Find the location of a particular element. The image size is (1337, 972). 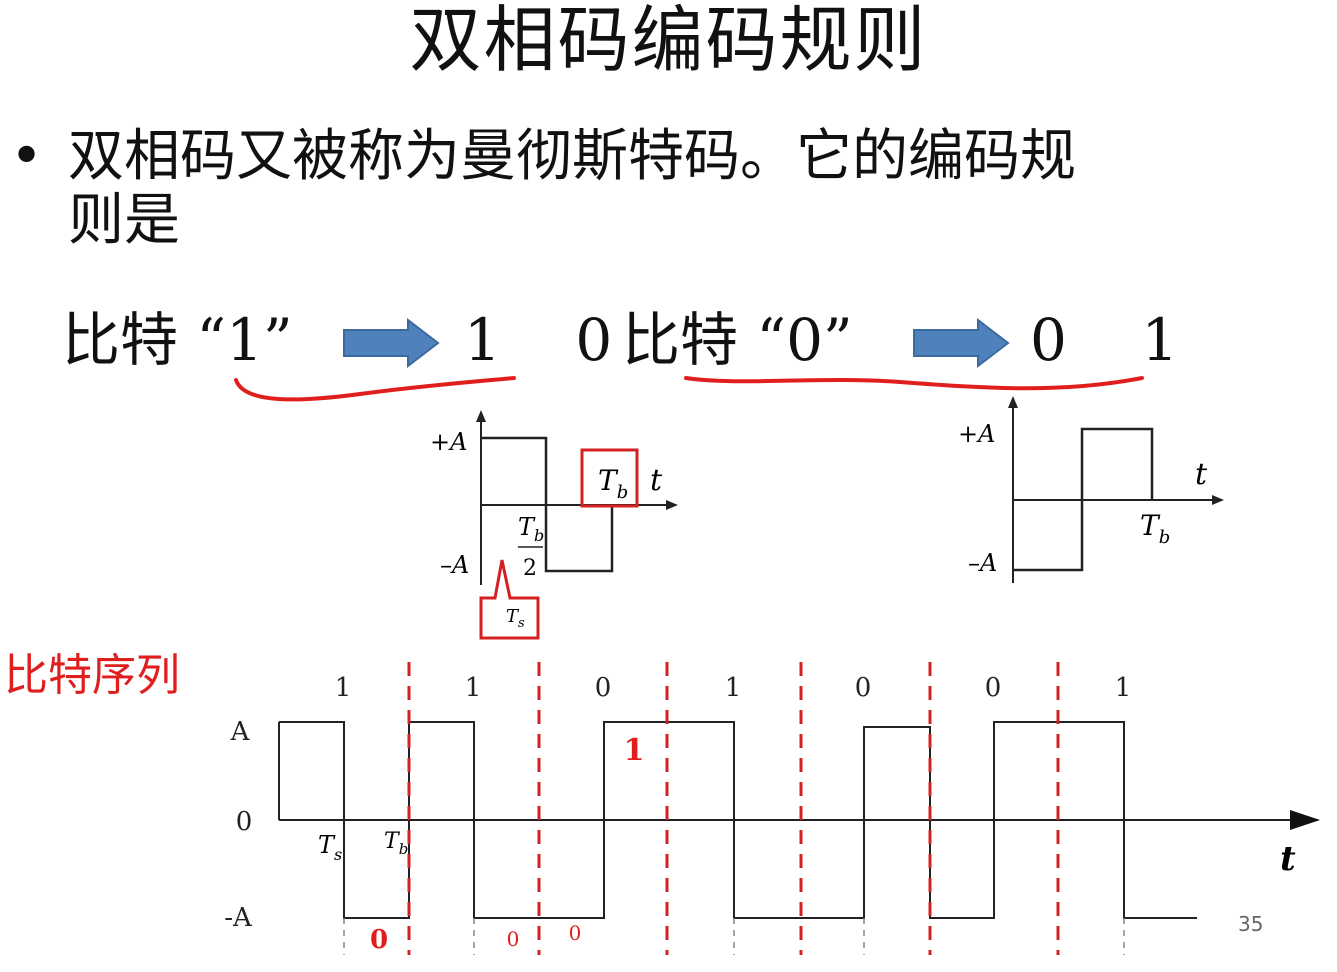

seq-bit-label-2: 1 is located at coordinates (473, 688).